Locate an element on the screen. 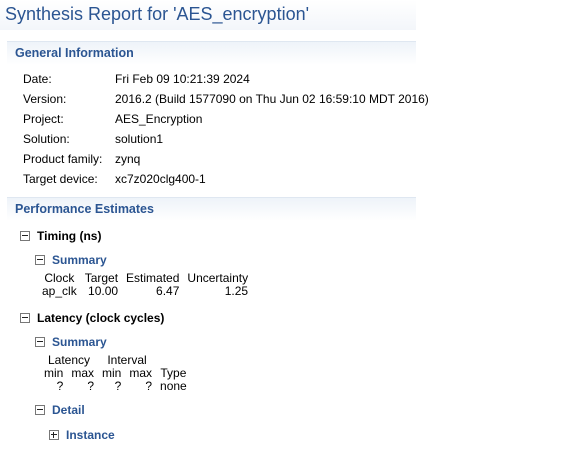 Image resolution: width=562 pixels, height=452 pixels. report-title: Synthesis Report for 'AES_encryption' is located at coordinates (208, 15).